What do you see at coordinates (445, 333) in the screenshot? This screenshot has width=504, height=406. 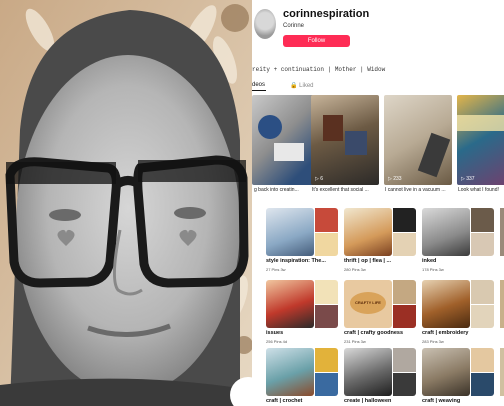 I see `board-title: craft | embroidery` at bounding box center [445, 333].